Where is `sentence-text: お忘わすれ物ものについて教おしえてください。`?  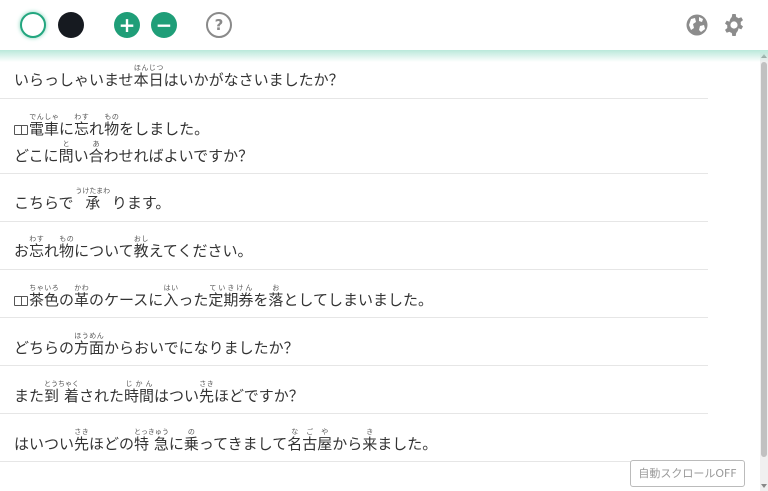 sentence-text: お忘わすれ物ものについて教おしえてください。 is located at coordinates (133, 247).